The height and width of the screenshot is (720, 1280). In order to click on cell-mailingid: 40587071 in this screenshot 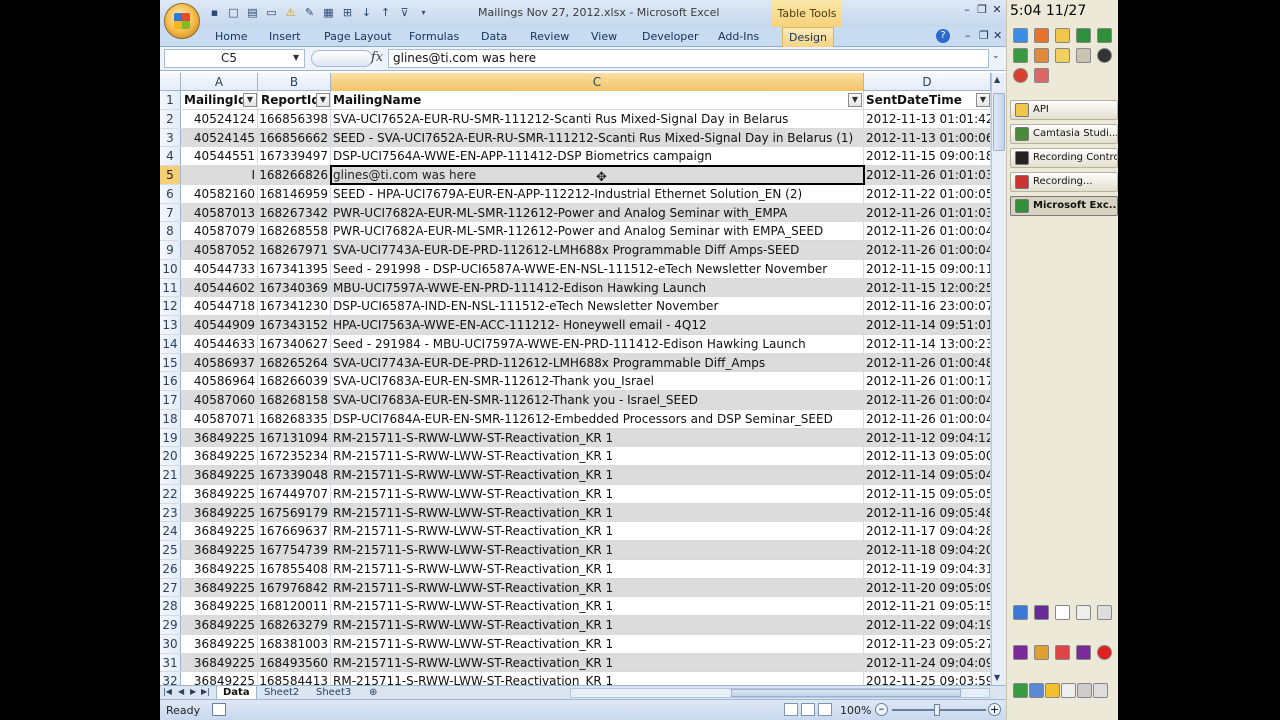, I will do `click(219, 418)`.